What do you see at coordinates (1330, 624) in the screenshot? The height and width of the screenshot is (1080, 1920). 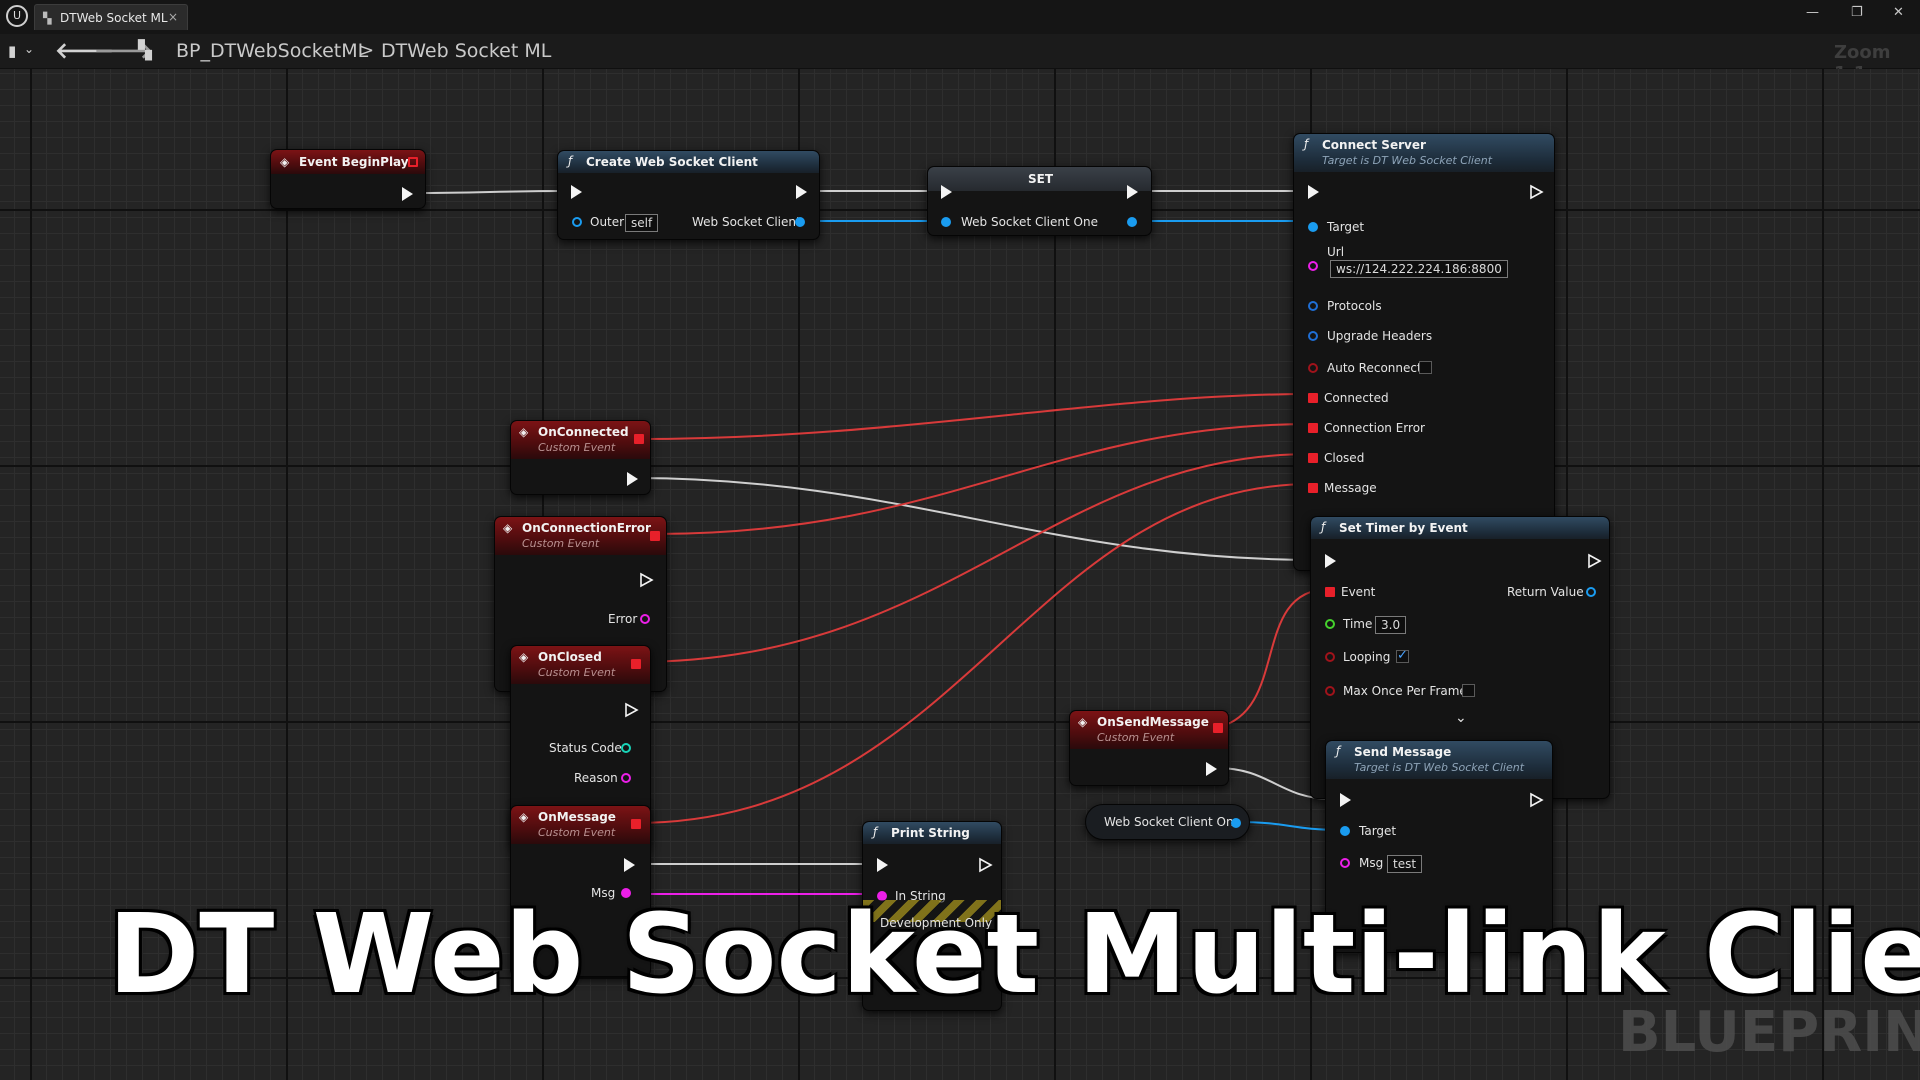 I see `time-pin` at bounding box center [1330, 624].